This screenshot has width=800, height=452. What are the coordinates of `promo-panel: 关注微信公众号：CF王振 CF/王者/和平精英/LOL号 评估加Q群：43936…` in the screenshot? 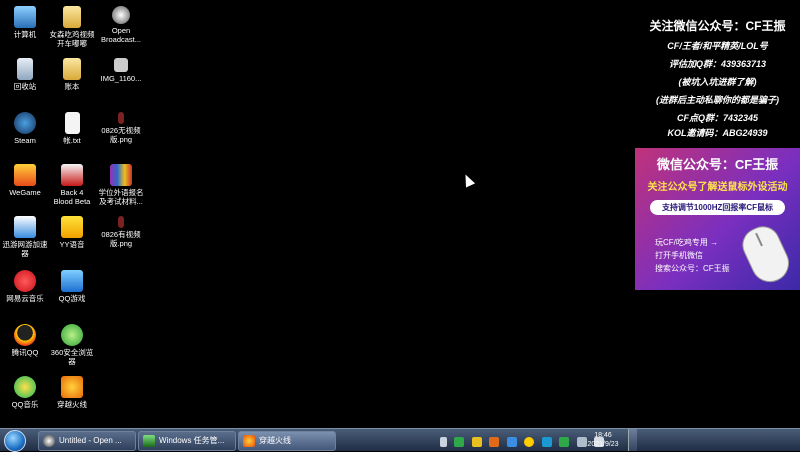 It's located at (717, 152).